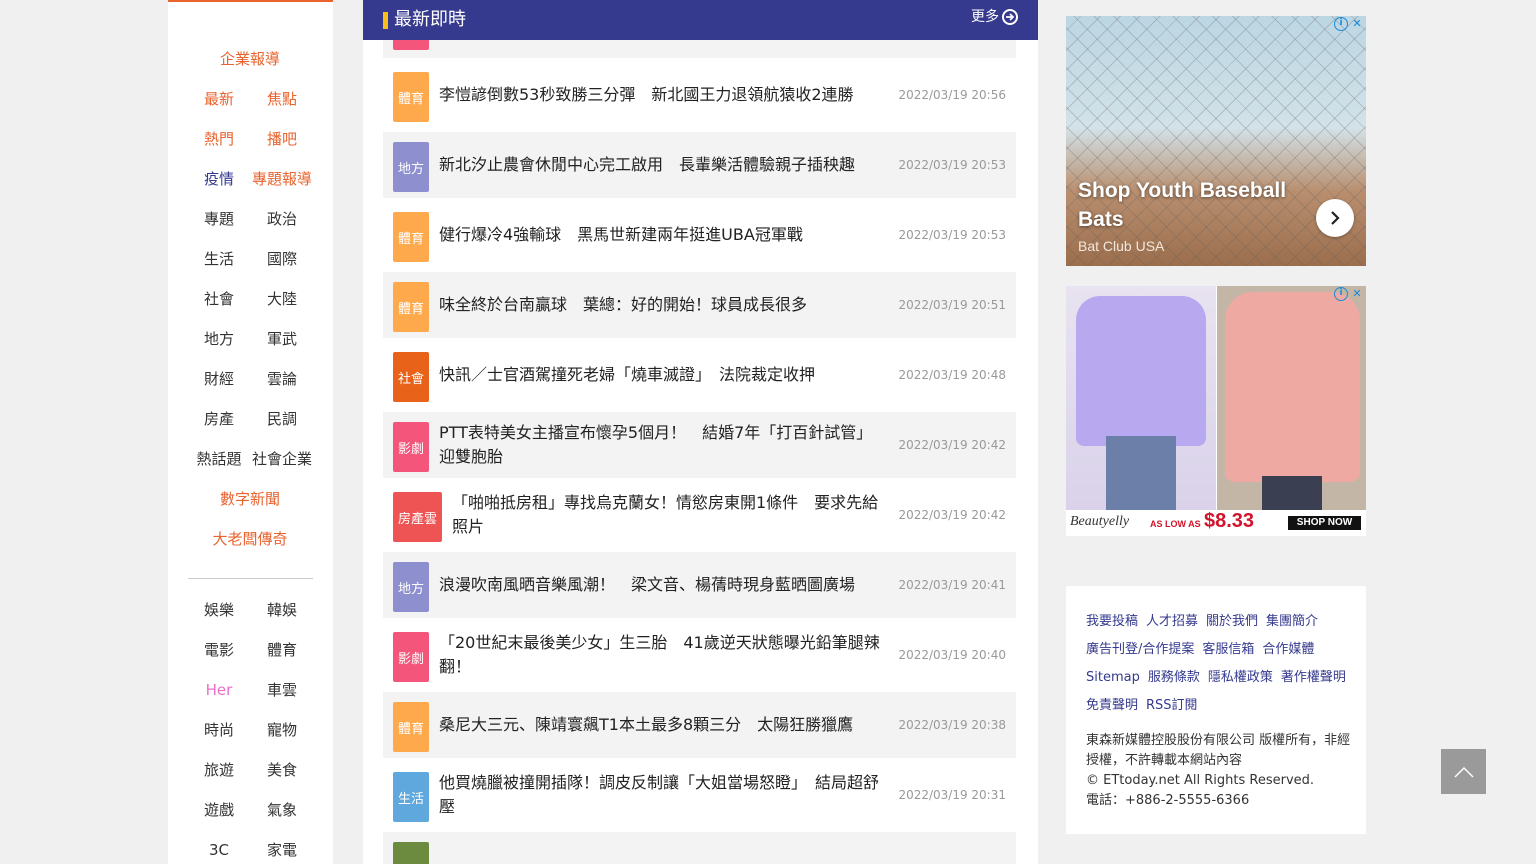  I want to click on nav-link-國際: 國際, so click(282, 259).